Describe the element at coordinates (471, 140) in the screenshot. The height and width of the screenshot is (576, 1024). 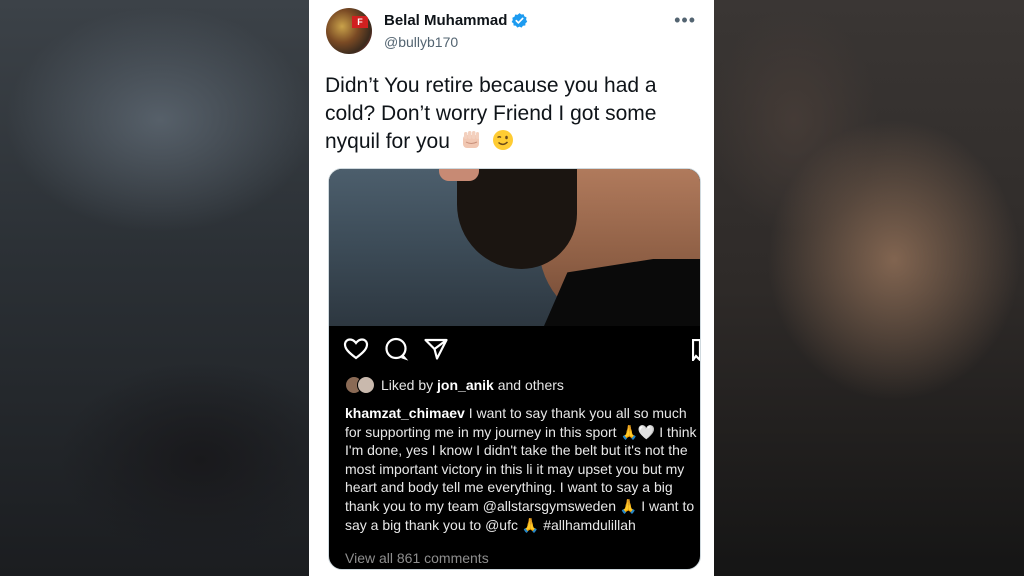
I see `fist-emoji-icon` at that location.